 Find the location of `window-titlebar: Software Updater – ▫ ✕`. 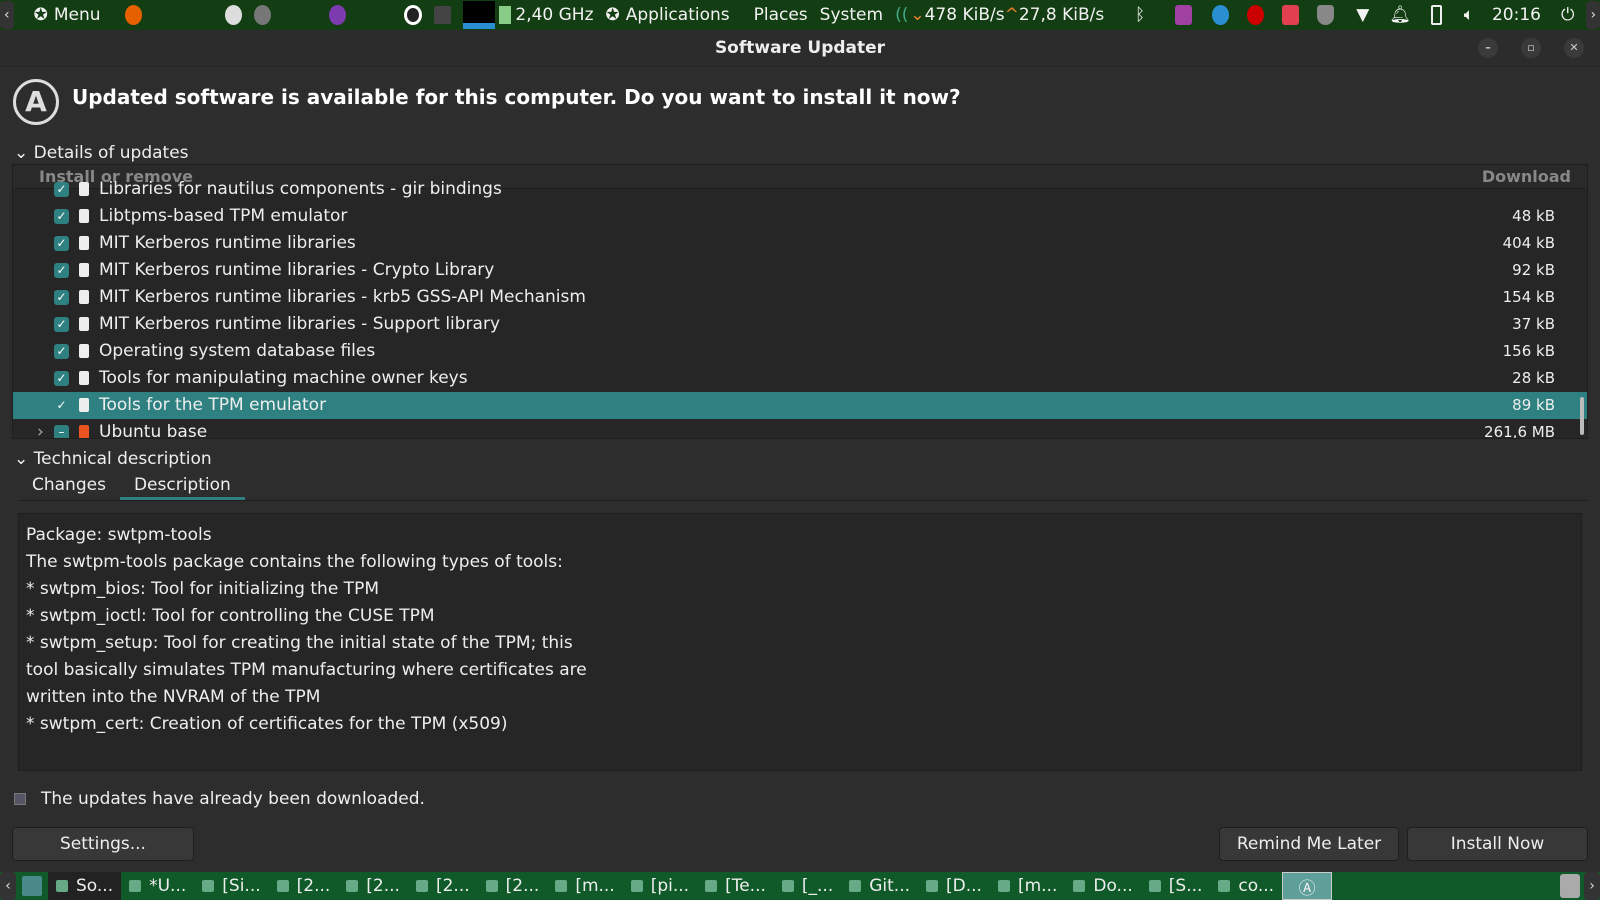

window-titlebar: Software Updater – ▫ ✕ is located at coordinates (800, 48).